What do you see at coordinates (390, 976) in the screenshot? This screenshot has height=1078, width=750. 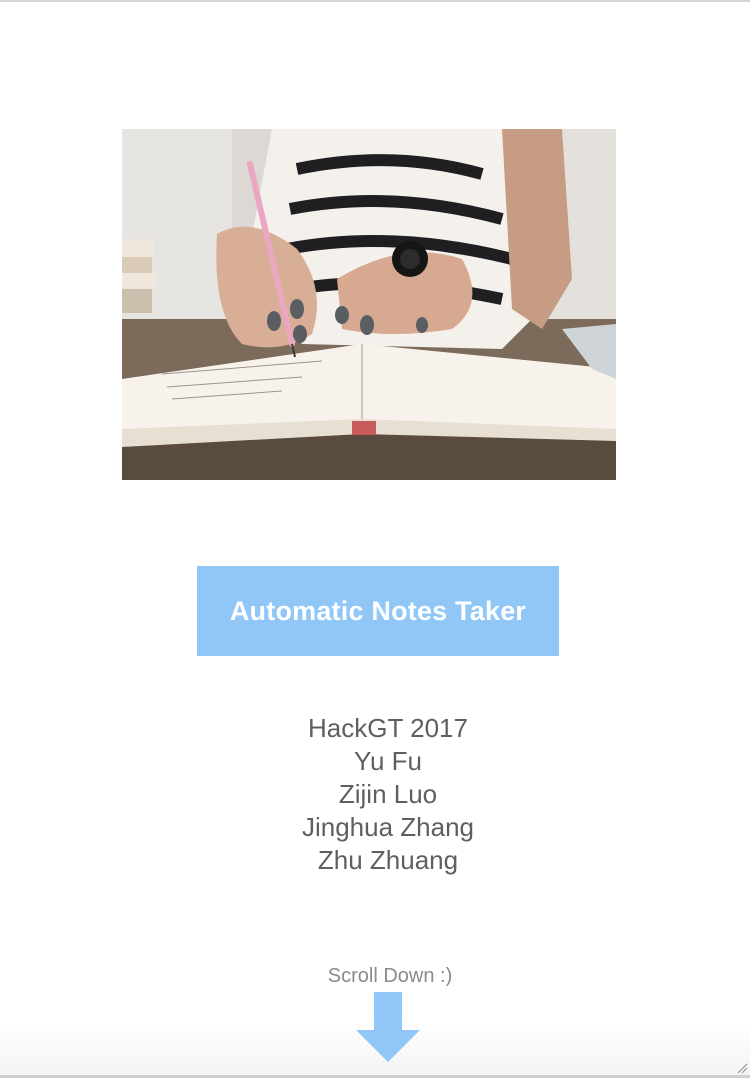 I see `scroll-hint: Scroll Down :)` at bounding box center [390, 976].